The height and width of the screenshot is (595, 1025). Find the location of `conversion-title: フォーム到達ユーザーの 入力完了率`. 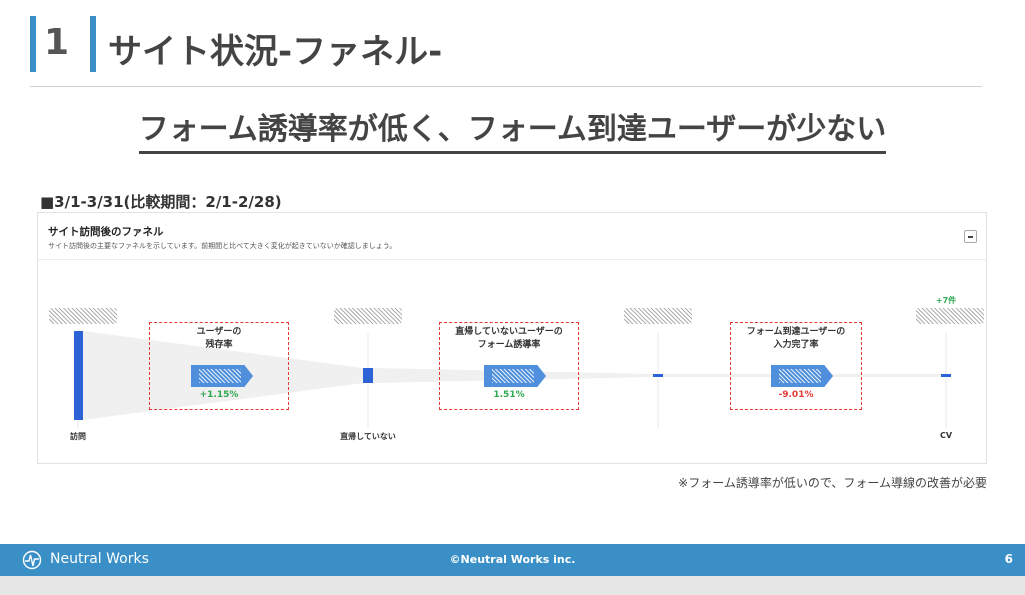

conversion-title: フォーム到達ユーザーの 入力完了率 is located at coordinates (796, 338).